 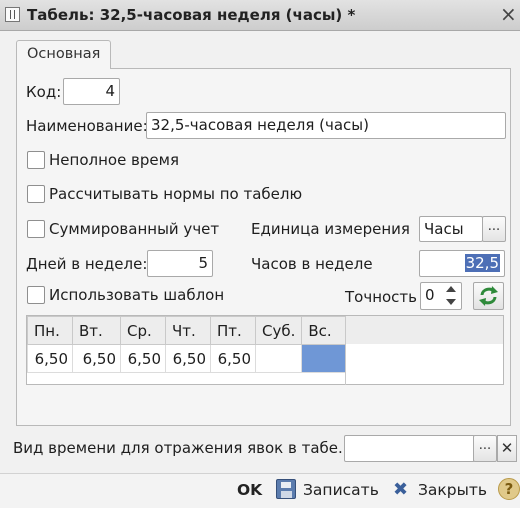 What do you see at coordinates (137, 295) in the screenshot?
I see `use-template-label: Использовать шаблон` at bounding box center [137, 295].